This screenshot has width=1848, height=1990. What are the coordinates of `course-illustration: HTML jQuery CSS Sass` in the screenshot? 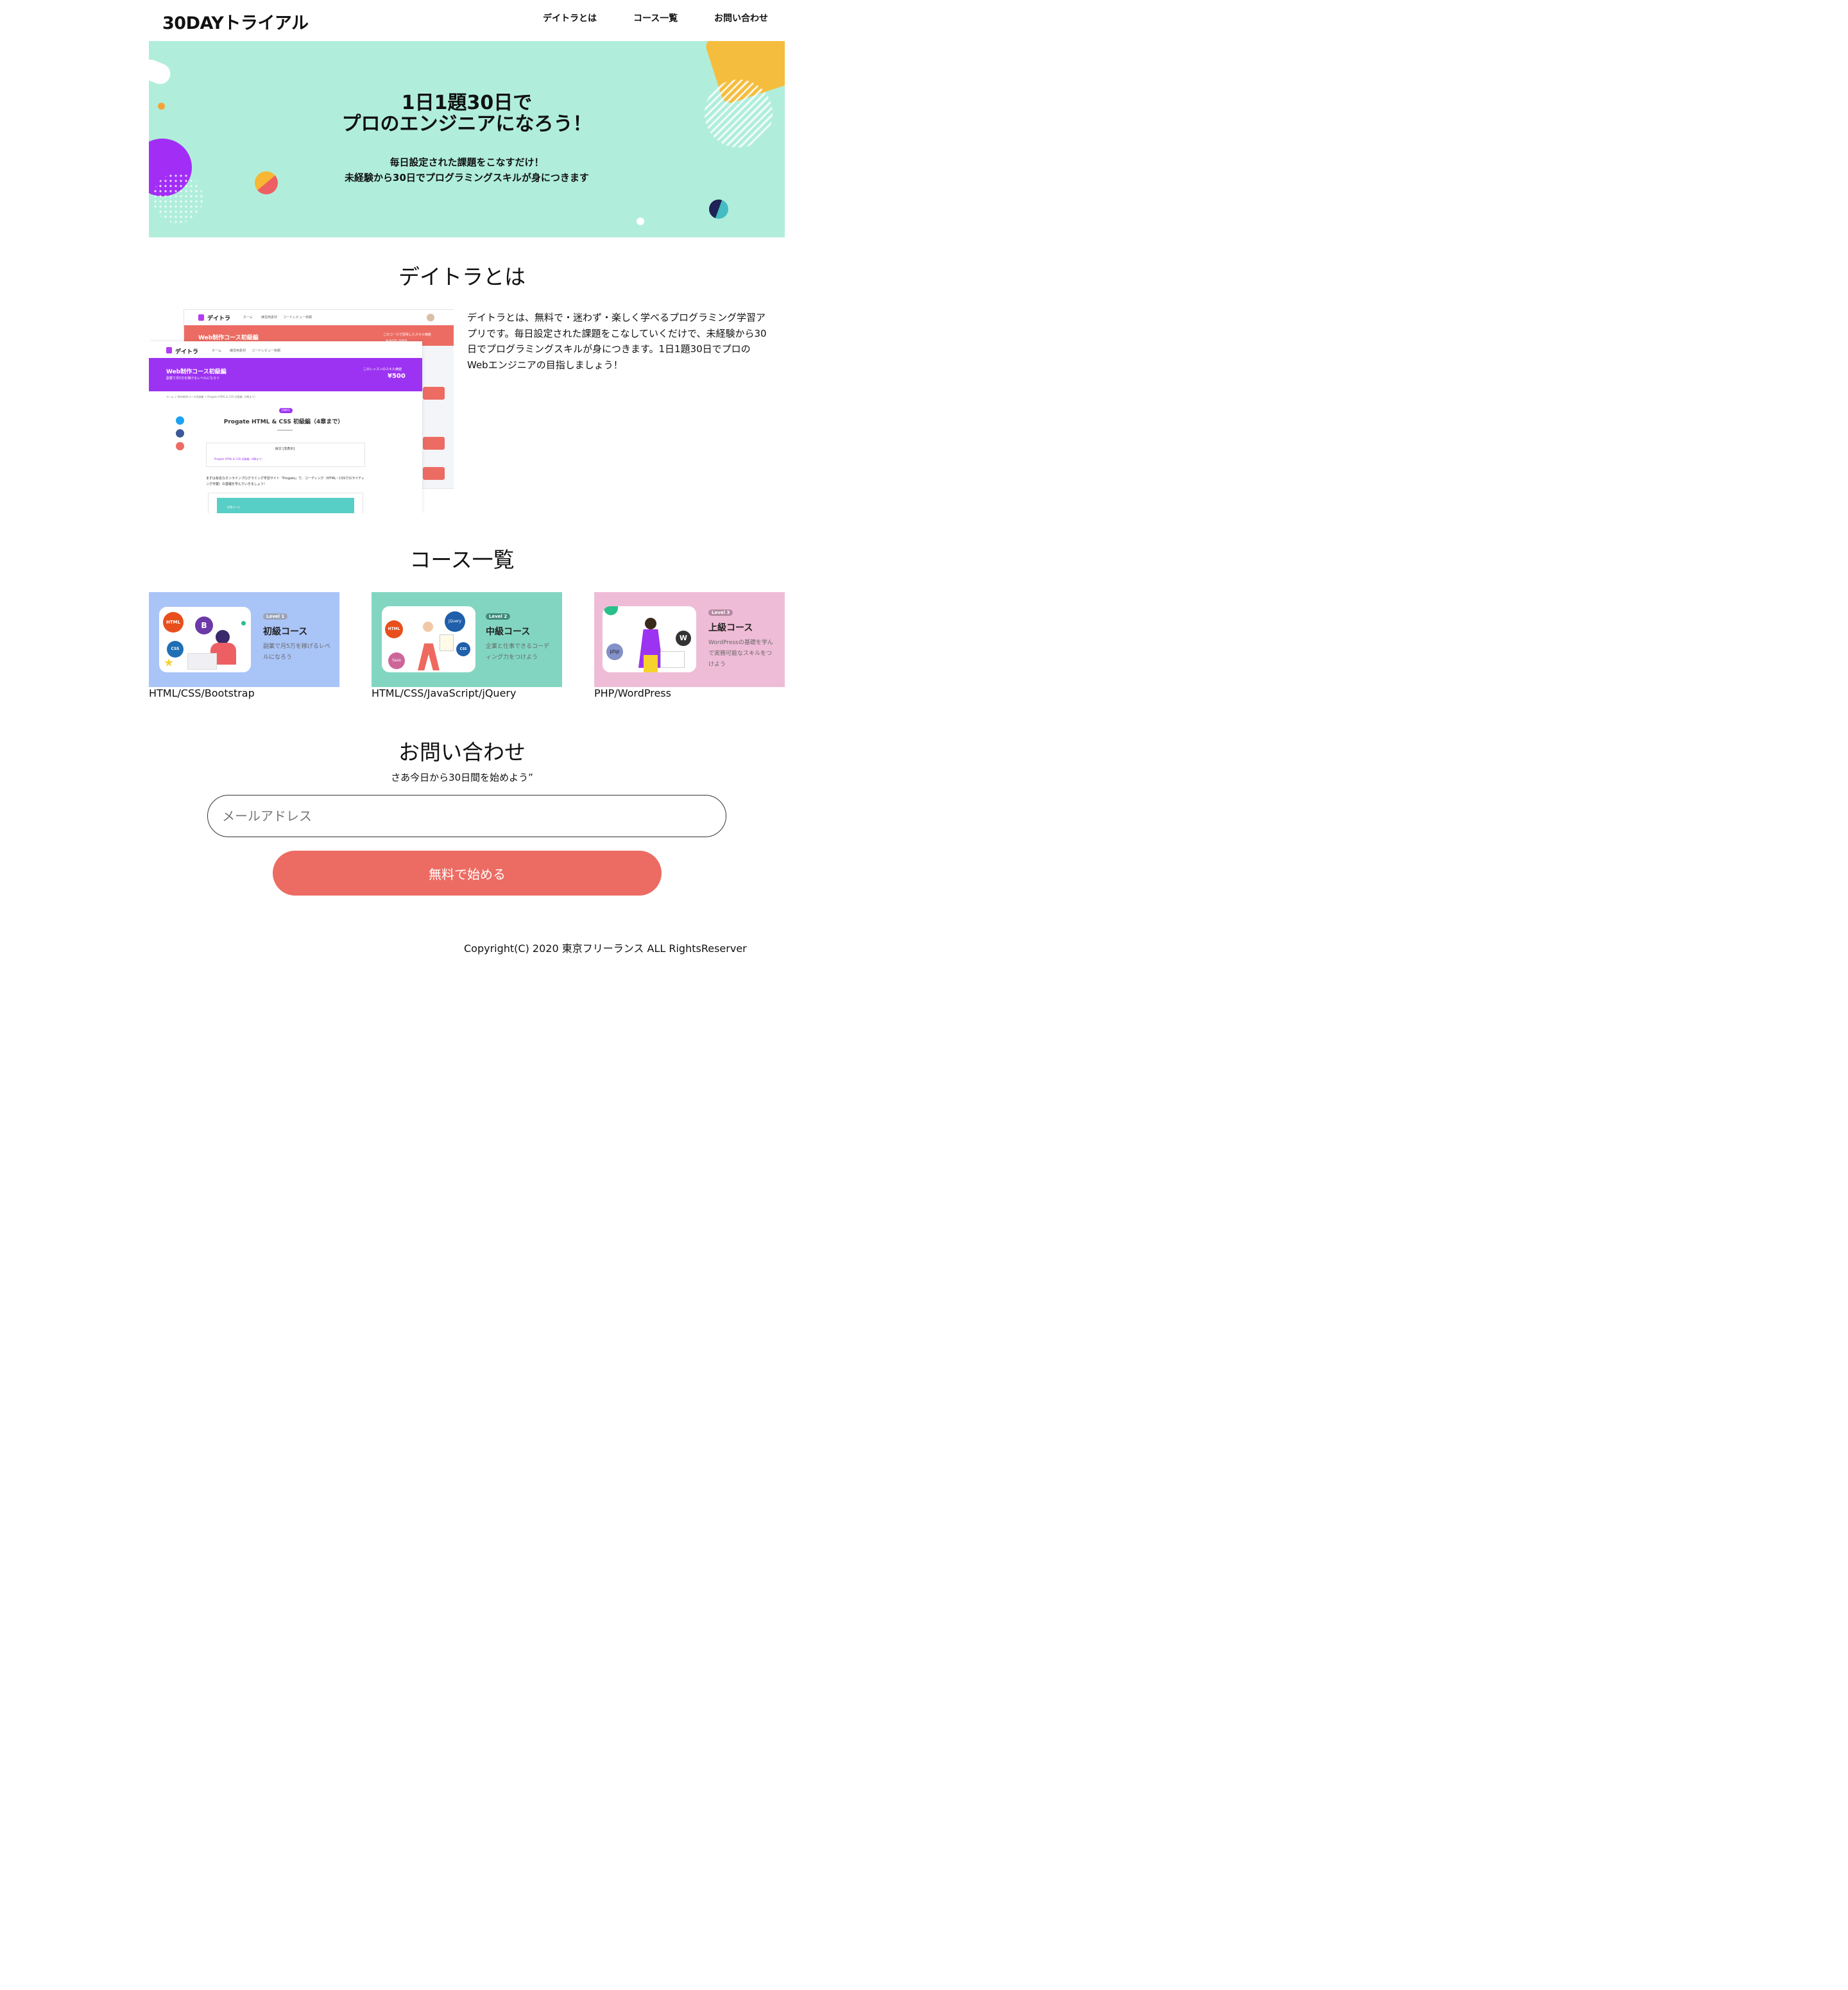 It's located at (429, 639).